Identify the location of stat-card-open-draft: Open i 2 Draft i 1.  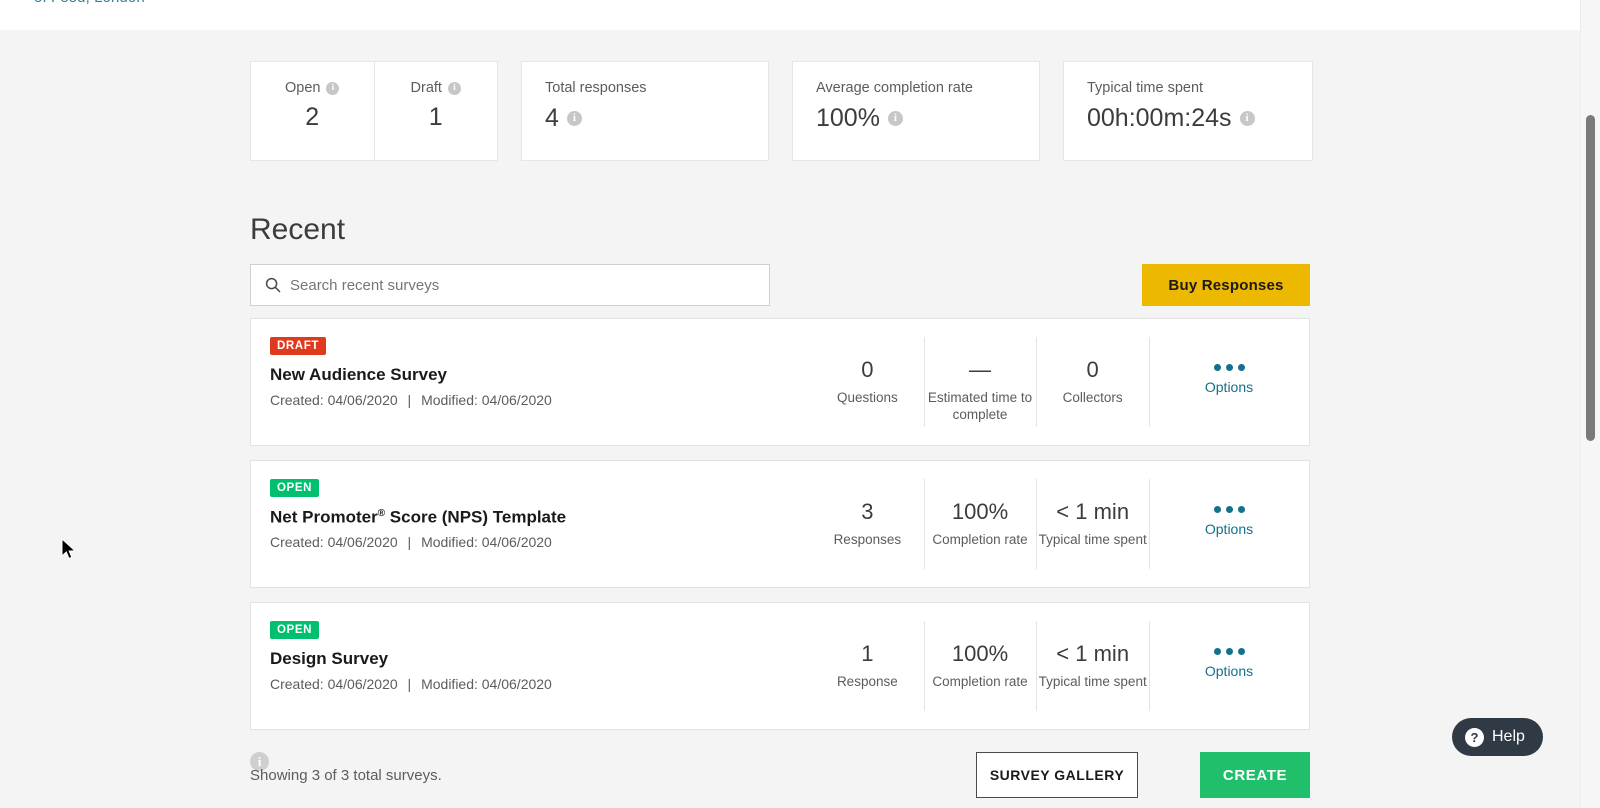
(374, 111).